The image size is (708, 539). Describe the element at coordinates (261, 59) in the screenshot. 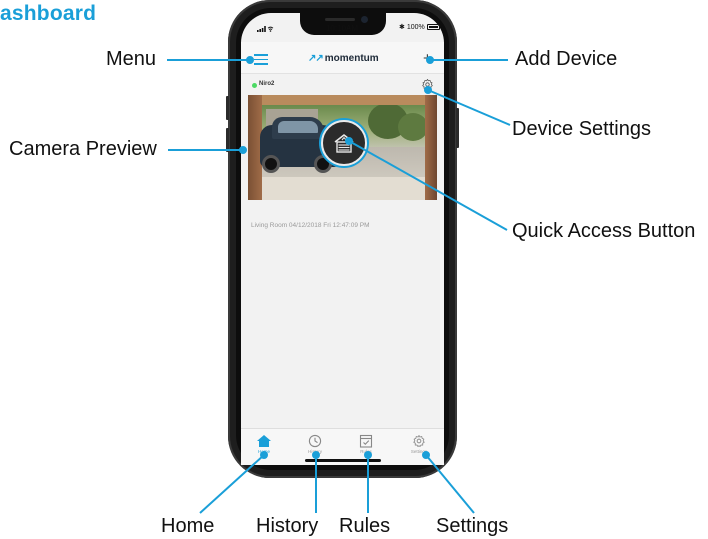

I see `menu-icon` at that location.